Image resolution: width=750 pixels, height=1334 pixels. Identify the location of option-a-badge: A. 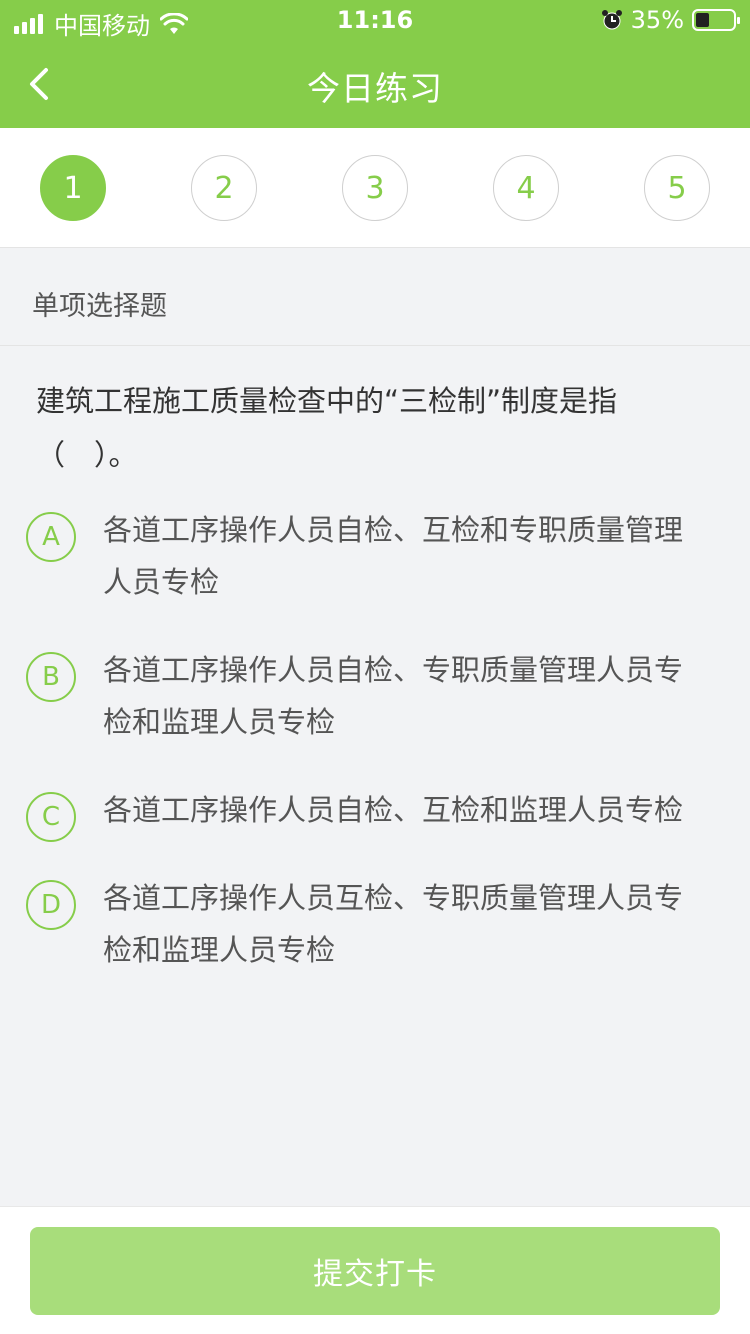
(51, 537).